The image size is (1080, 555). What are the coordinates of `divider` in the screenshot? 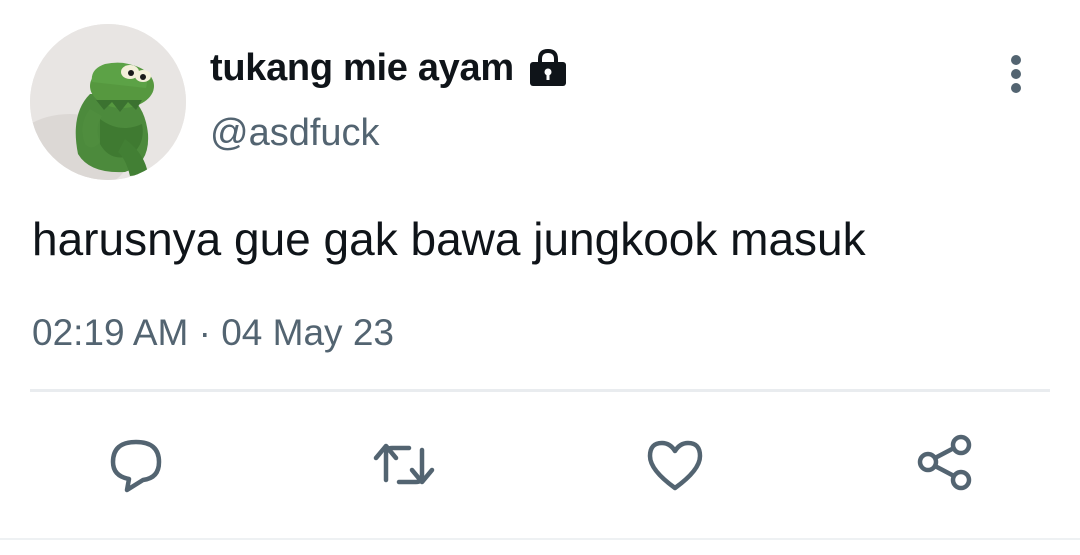 It's located at (540, 390).